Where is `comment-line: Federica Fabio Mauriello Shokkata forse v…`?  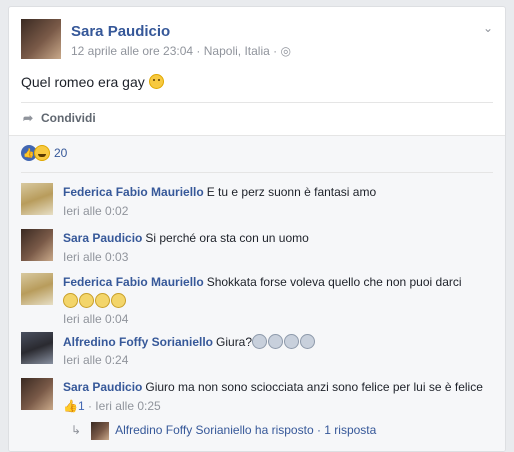 comment-line: Federica Fabio Mauriello Shokkata forse v… is located at coordinates (262, 282).